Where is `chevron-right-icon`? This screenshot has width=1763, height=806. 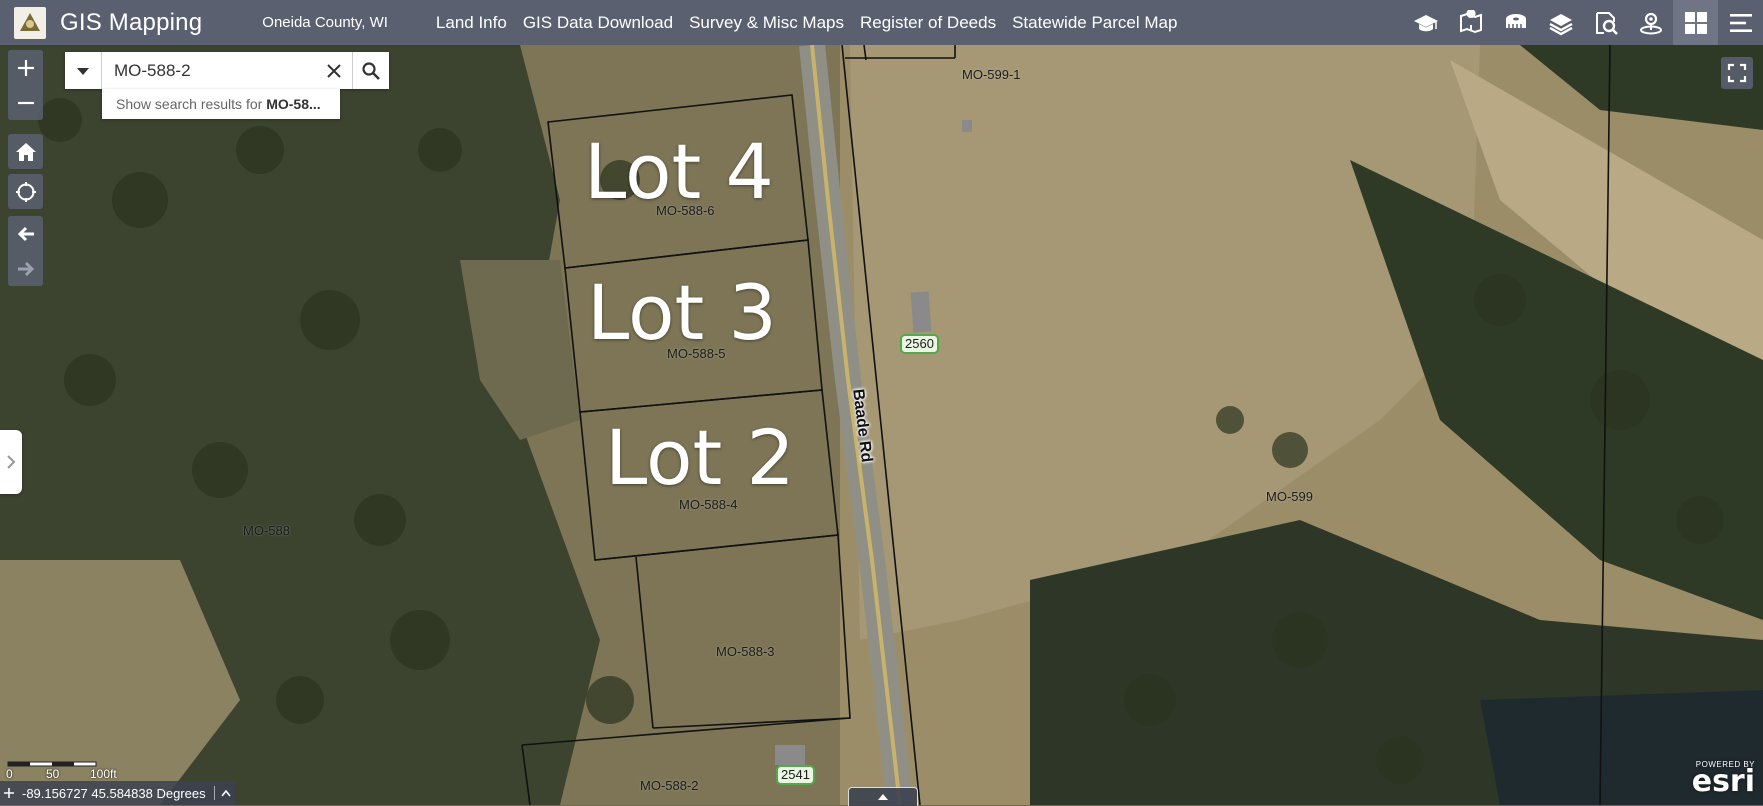
chevron-right-icon is located at coordinates (11, 462).